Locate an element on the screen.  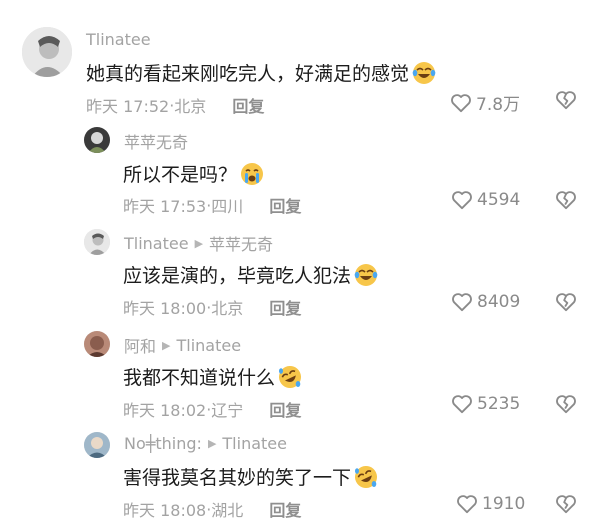
username-text: 阿和 is located at coordinates (140, 346).